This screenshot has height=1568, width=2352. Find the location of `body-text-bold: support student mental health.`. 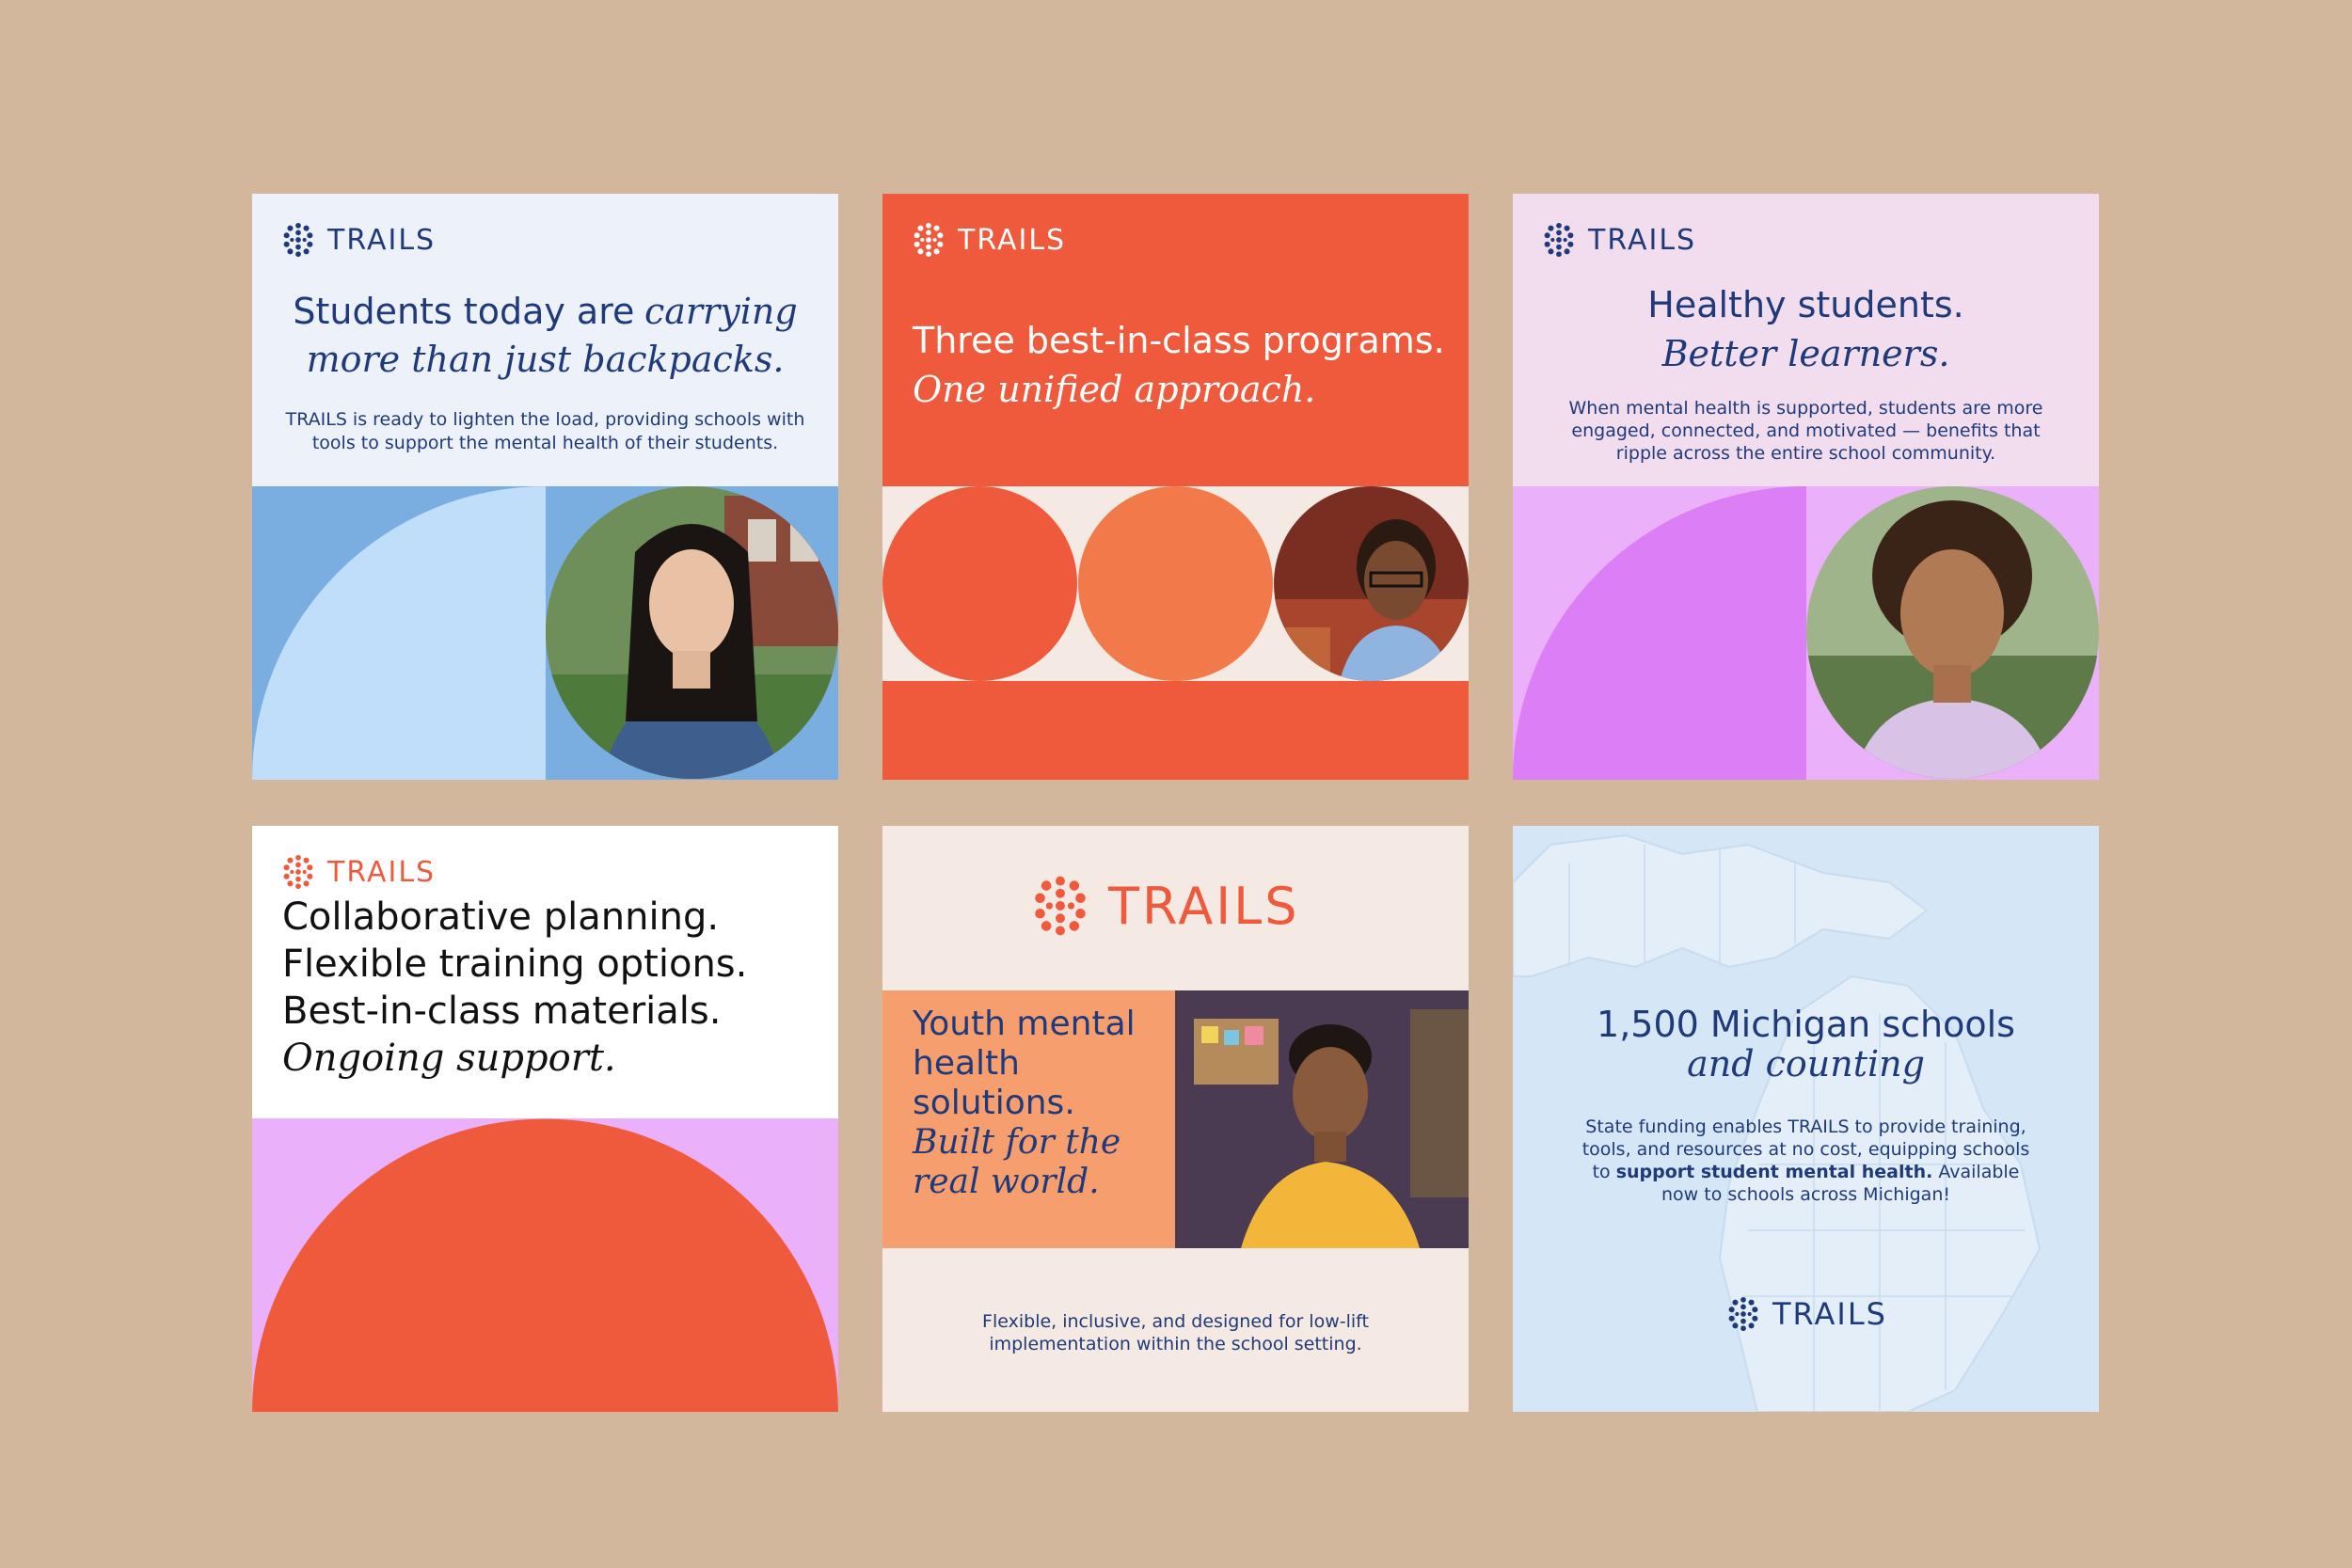

body-text-bold: support student mental health. is located at coordinates (1774, 1172).